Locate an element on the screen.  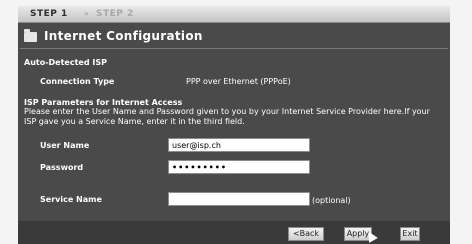
step-2-label: STEP 2 is located at coordinates (115, 14).